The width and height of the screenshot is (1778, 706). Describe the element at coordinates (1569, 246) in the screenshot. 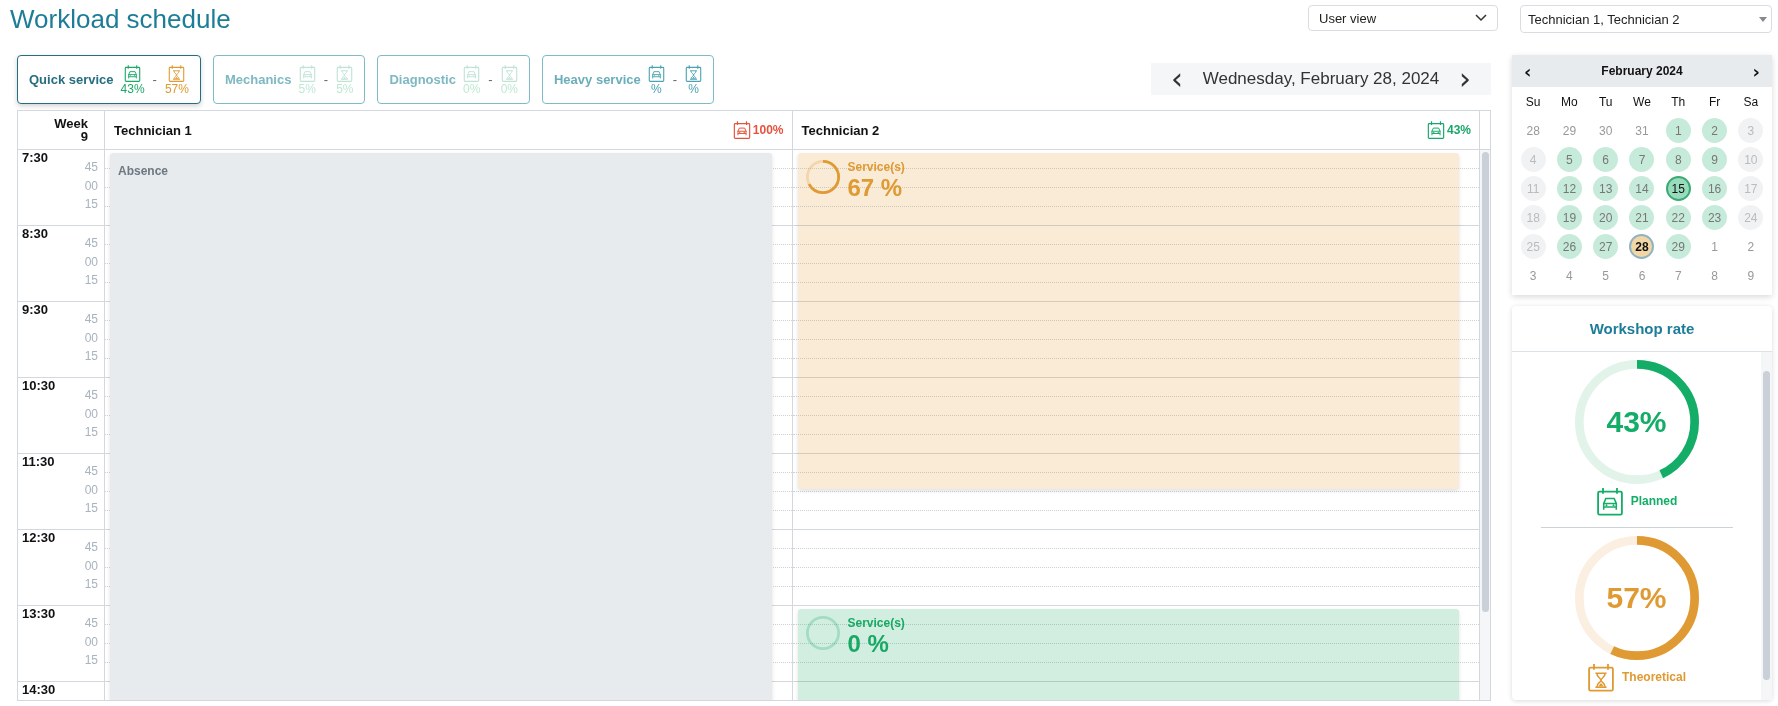

I see `calendar-day: 26` at that location.